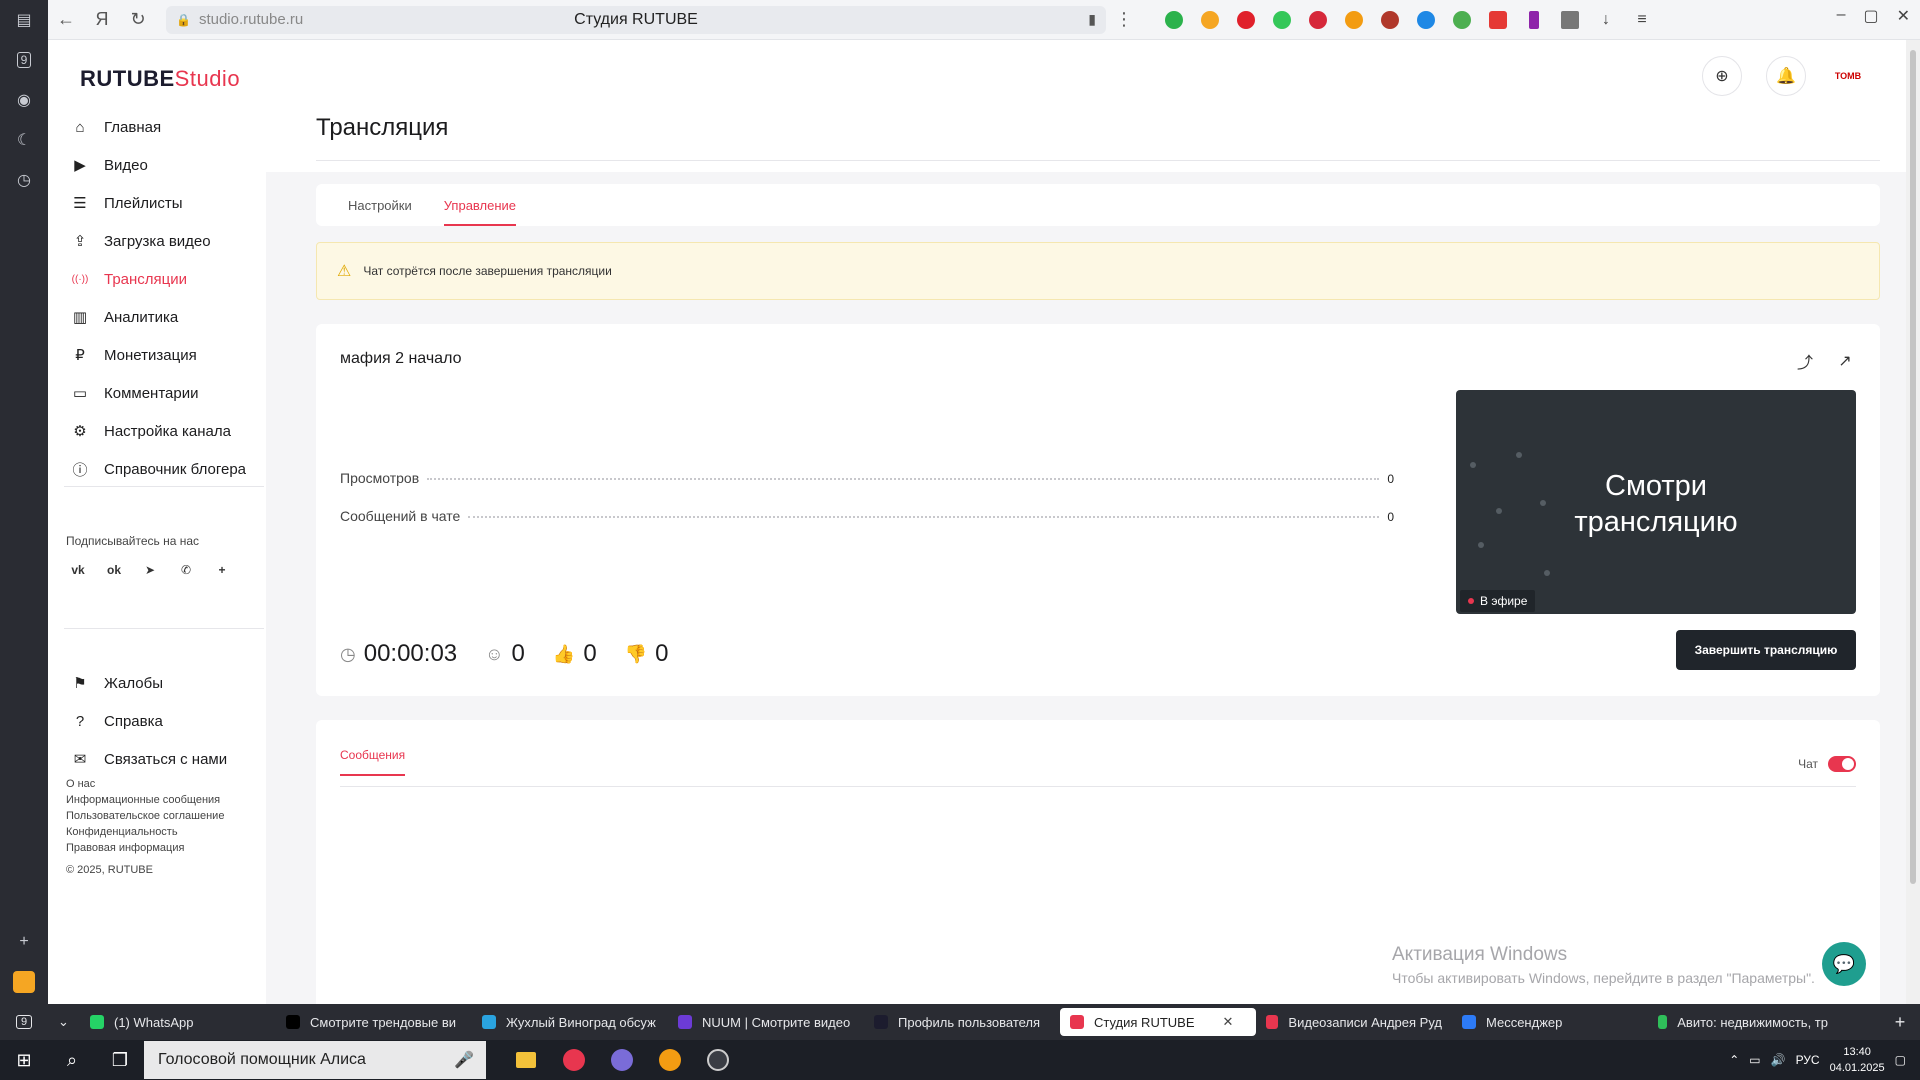 Image resolution: width=1920 pixels, height=1080 pixels. What do you see at coordinates (1913, 467) in the screenshot?
I see `scrollbar-thumb` at bounding box center [1913, 467].